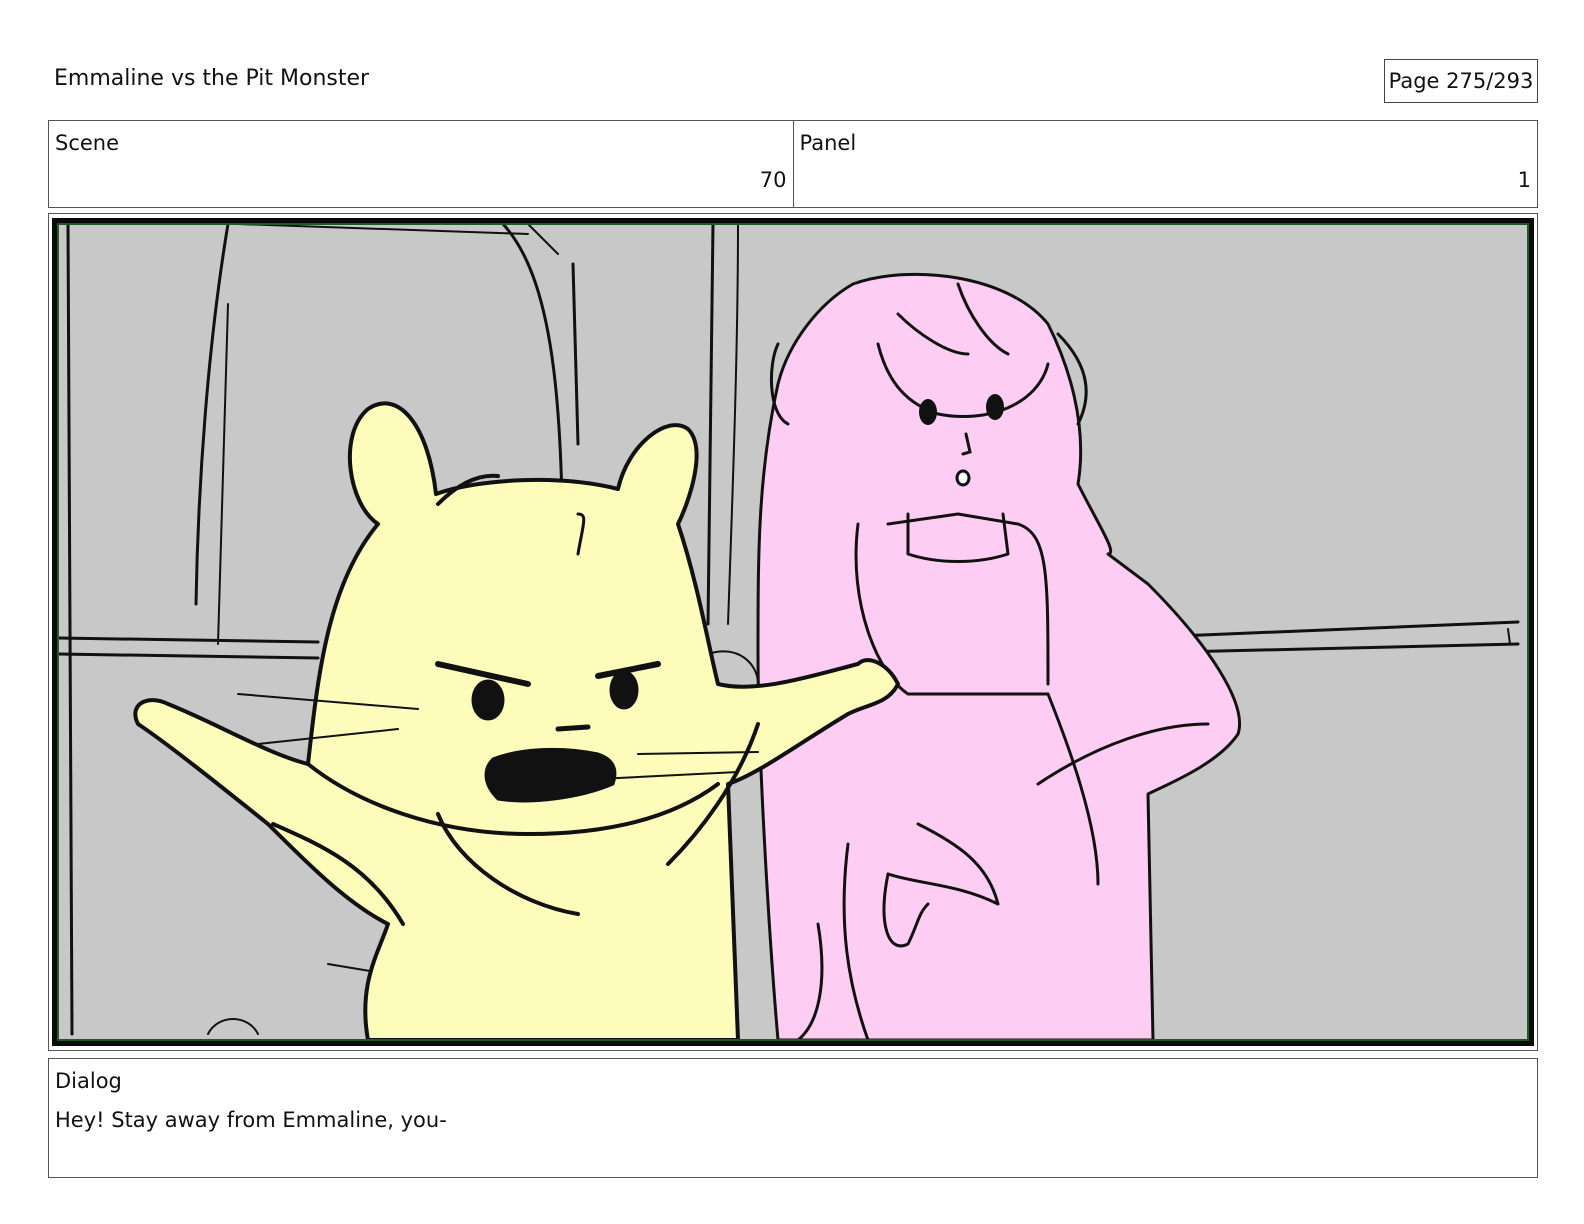  Describe the element at coordinates (421, 164) in the screenshot. I see `scene-cell: Scene 70` at that location.